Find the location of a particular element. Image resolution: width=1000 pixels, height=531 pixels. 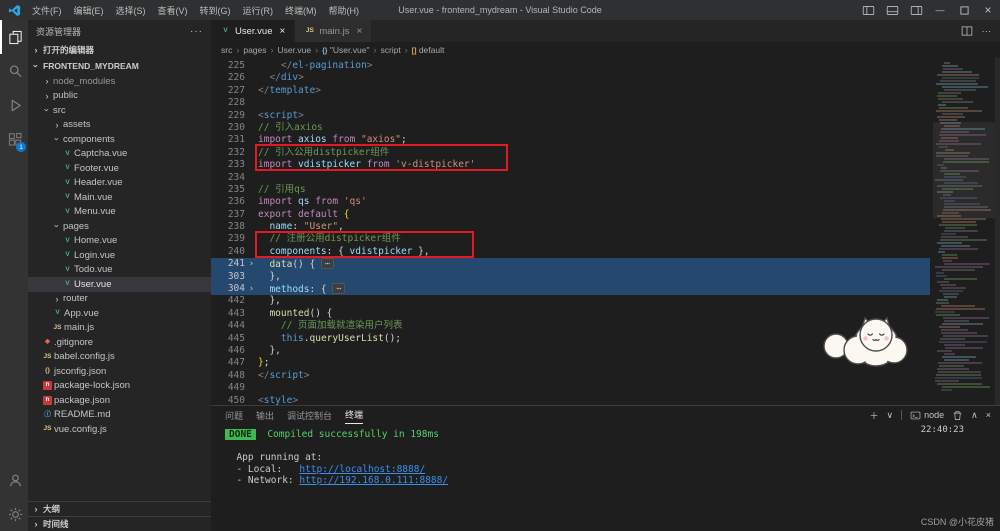

panel-tab-debug-console: 调试控制台 is located at coordinates (309, 415).